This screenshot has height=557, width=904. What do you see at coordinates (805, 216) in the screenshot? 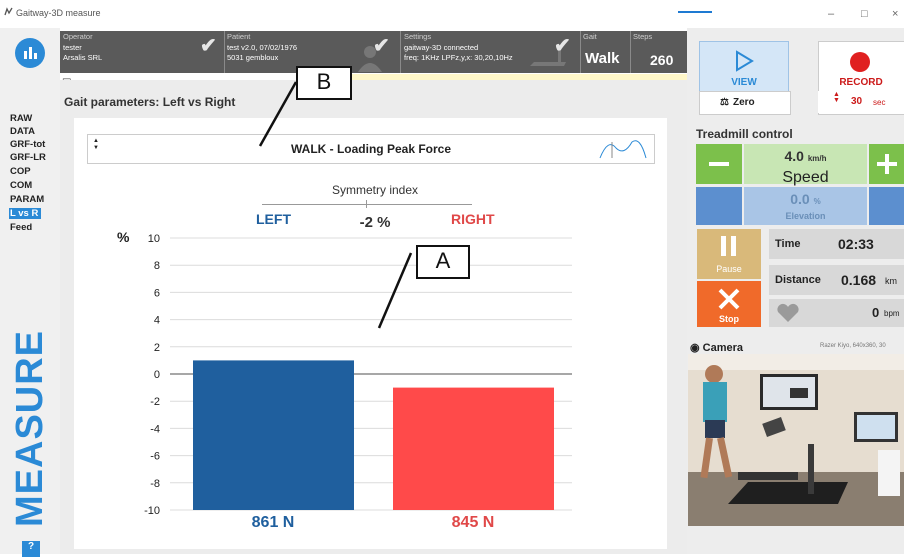
I see `elevation-label: Elevation` at bounding box center [805, 216].